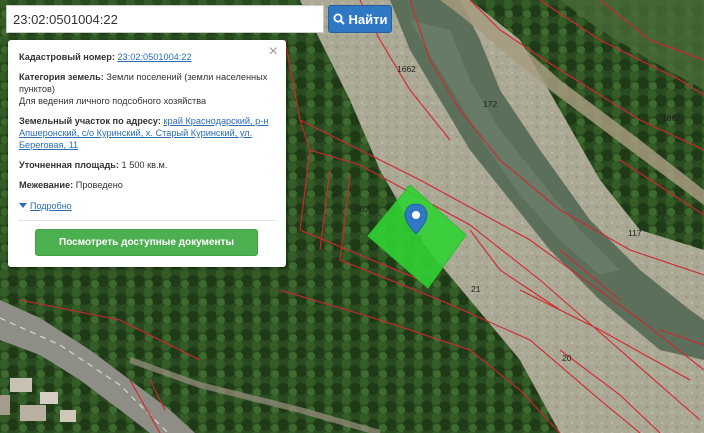  Describe the element at coordinates (635, 233) in the screenshot. I see `parcel-label: 117` at that location.